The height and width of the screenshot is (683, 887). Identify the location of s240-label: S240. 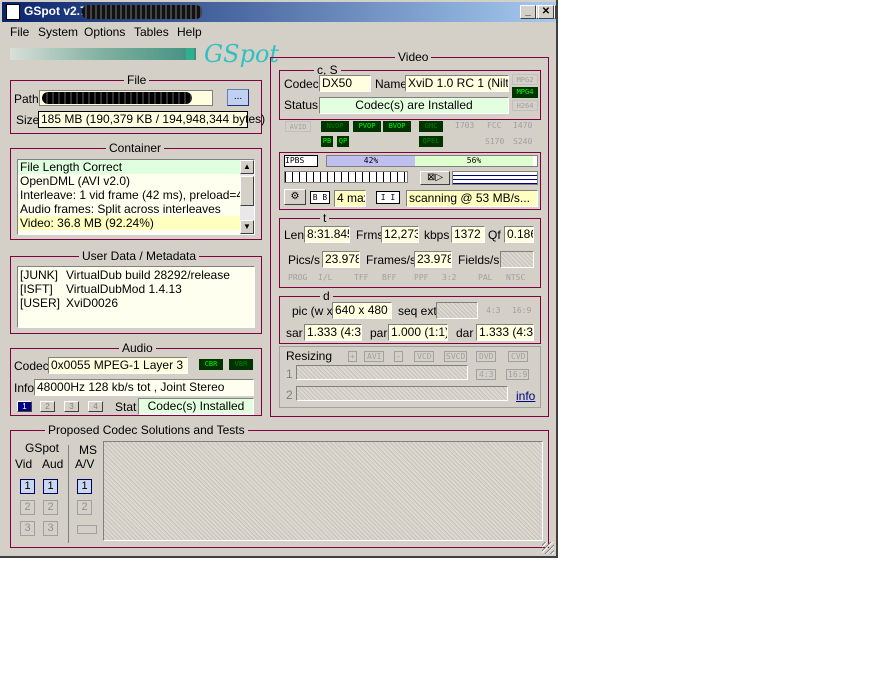
(523, 141).